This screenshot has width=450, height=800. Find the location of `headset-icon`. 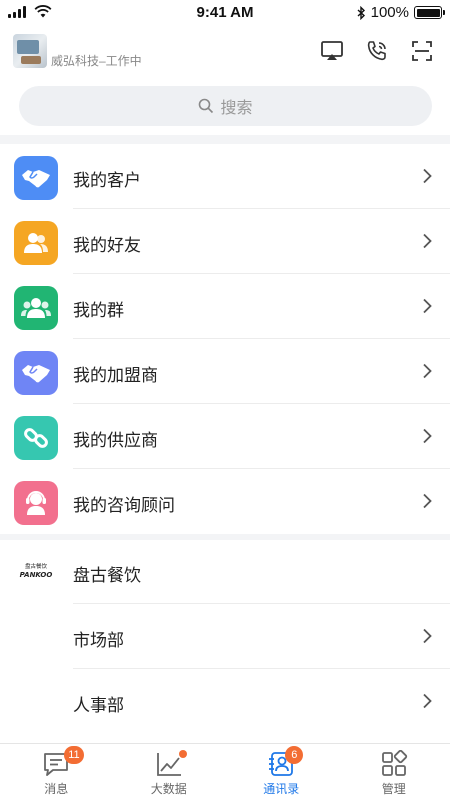

headset-icon is located at coordinates (36, 503).